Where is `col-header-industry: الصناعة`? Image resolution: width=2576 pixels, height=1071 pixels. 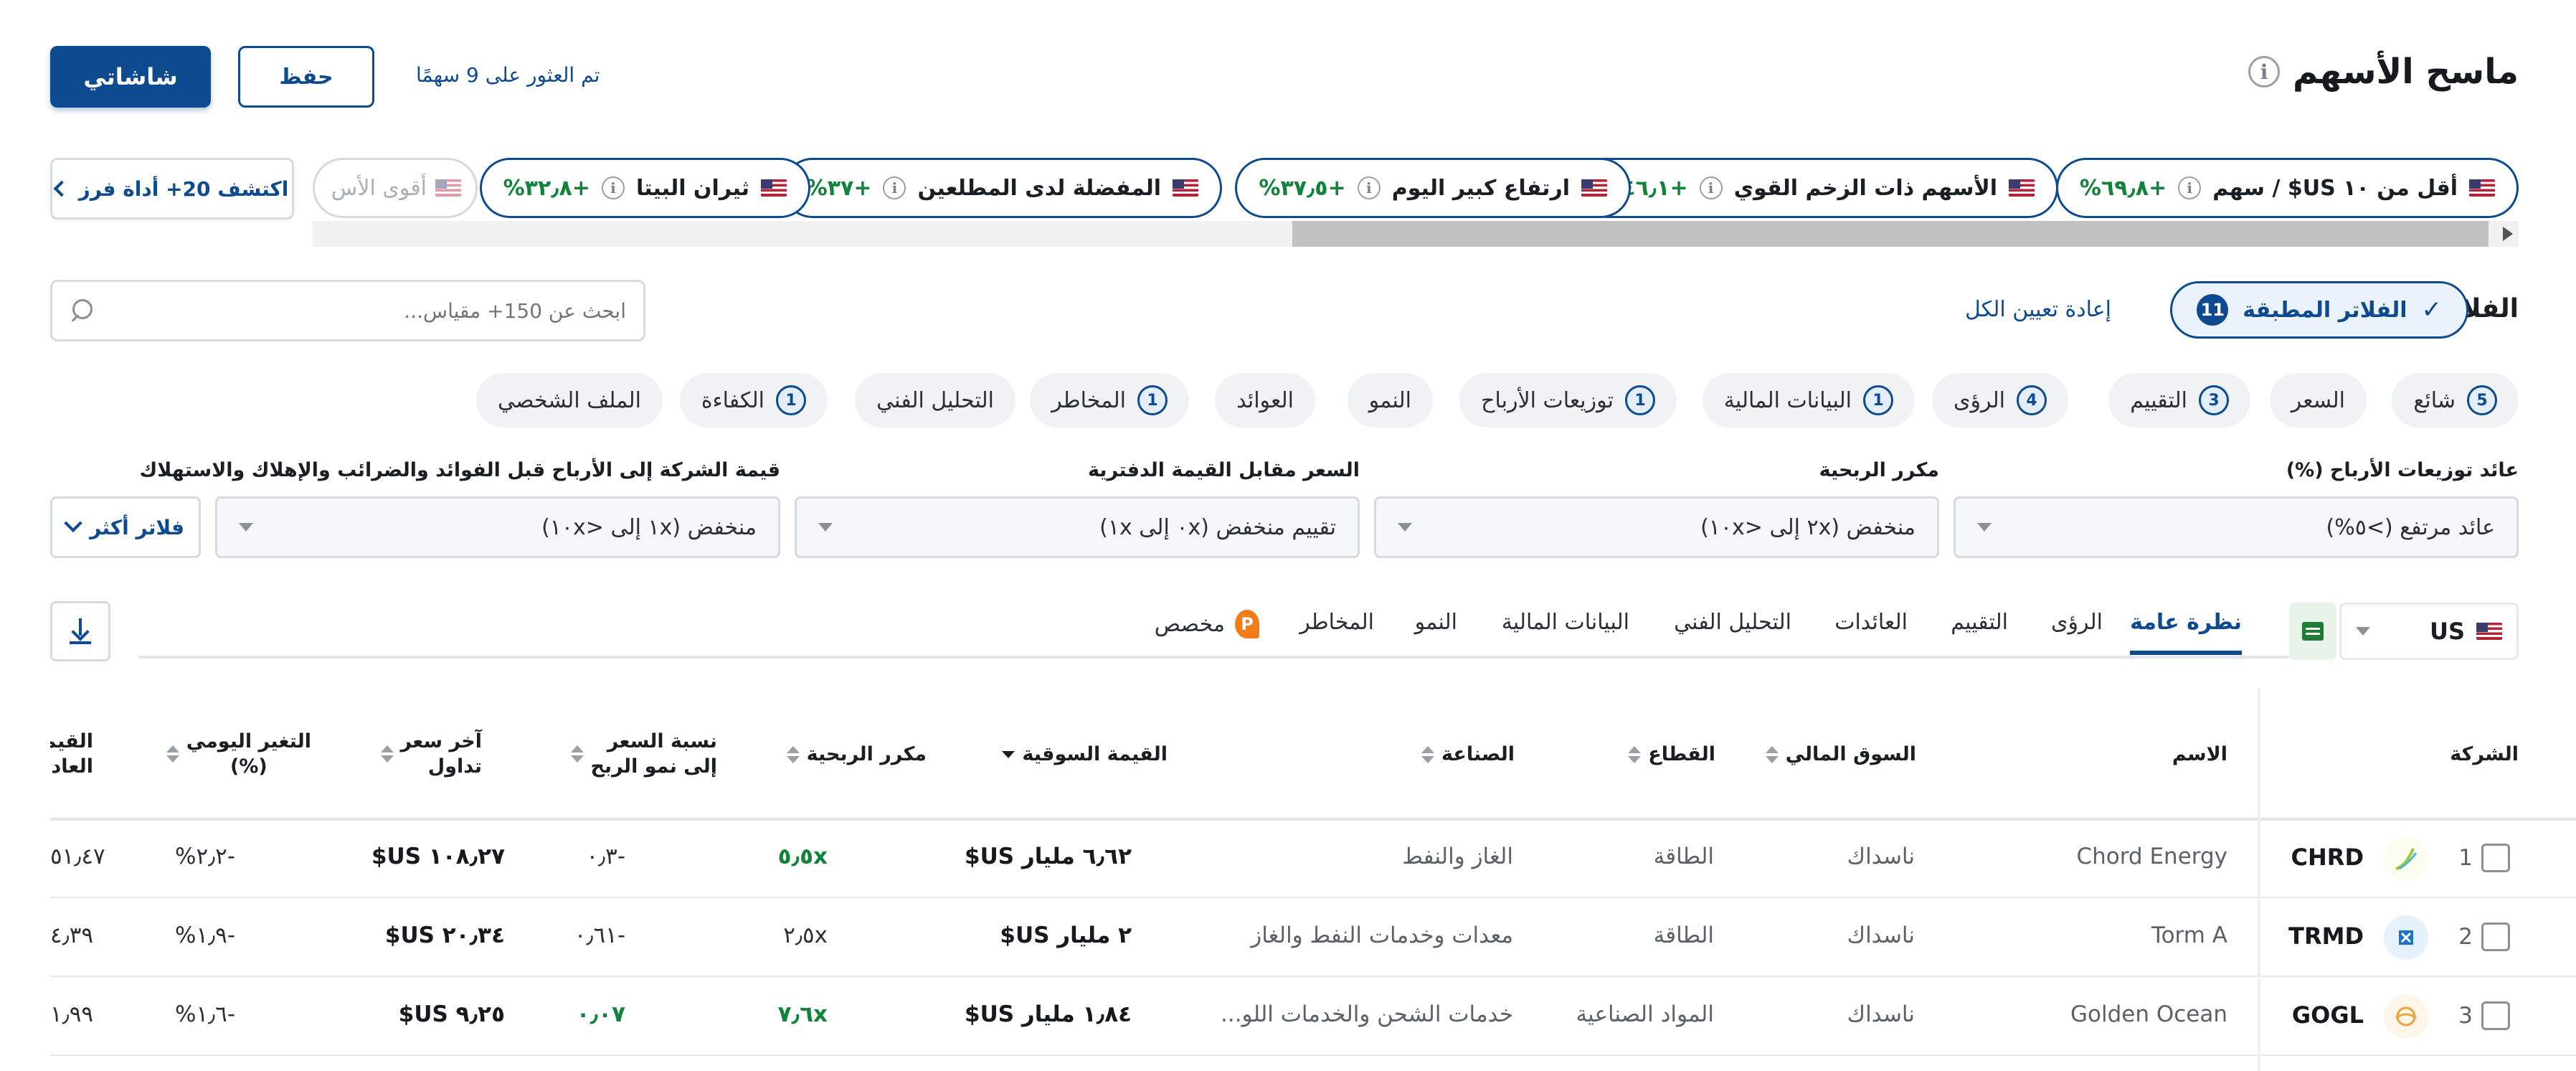 col-header-industry: الصناعة is located at coordinates (1464, 754).